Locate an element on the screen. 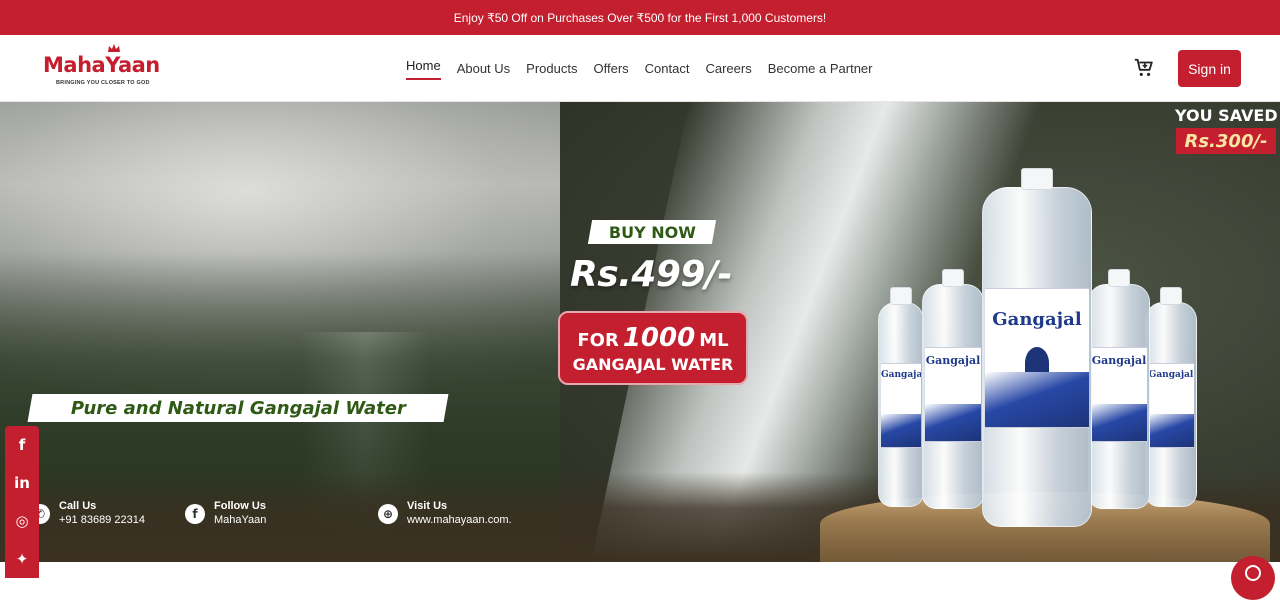  chat-button is located at coordinates (1253, 578).